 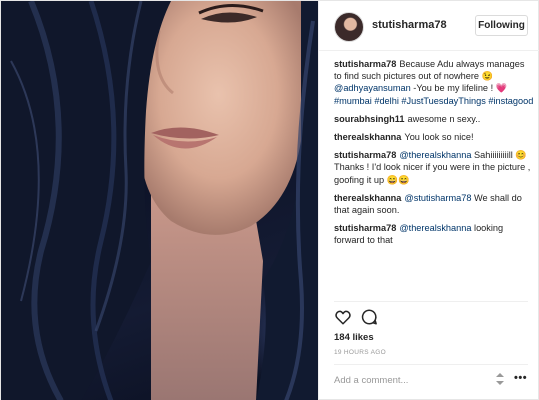 What do you see at coordinates (360, 352) in the screenshot?
I see `post-timestamp: 19 HOURS AGO` at bounding box center [360, 352].